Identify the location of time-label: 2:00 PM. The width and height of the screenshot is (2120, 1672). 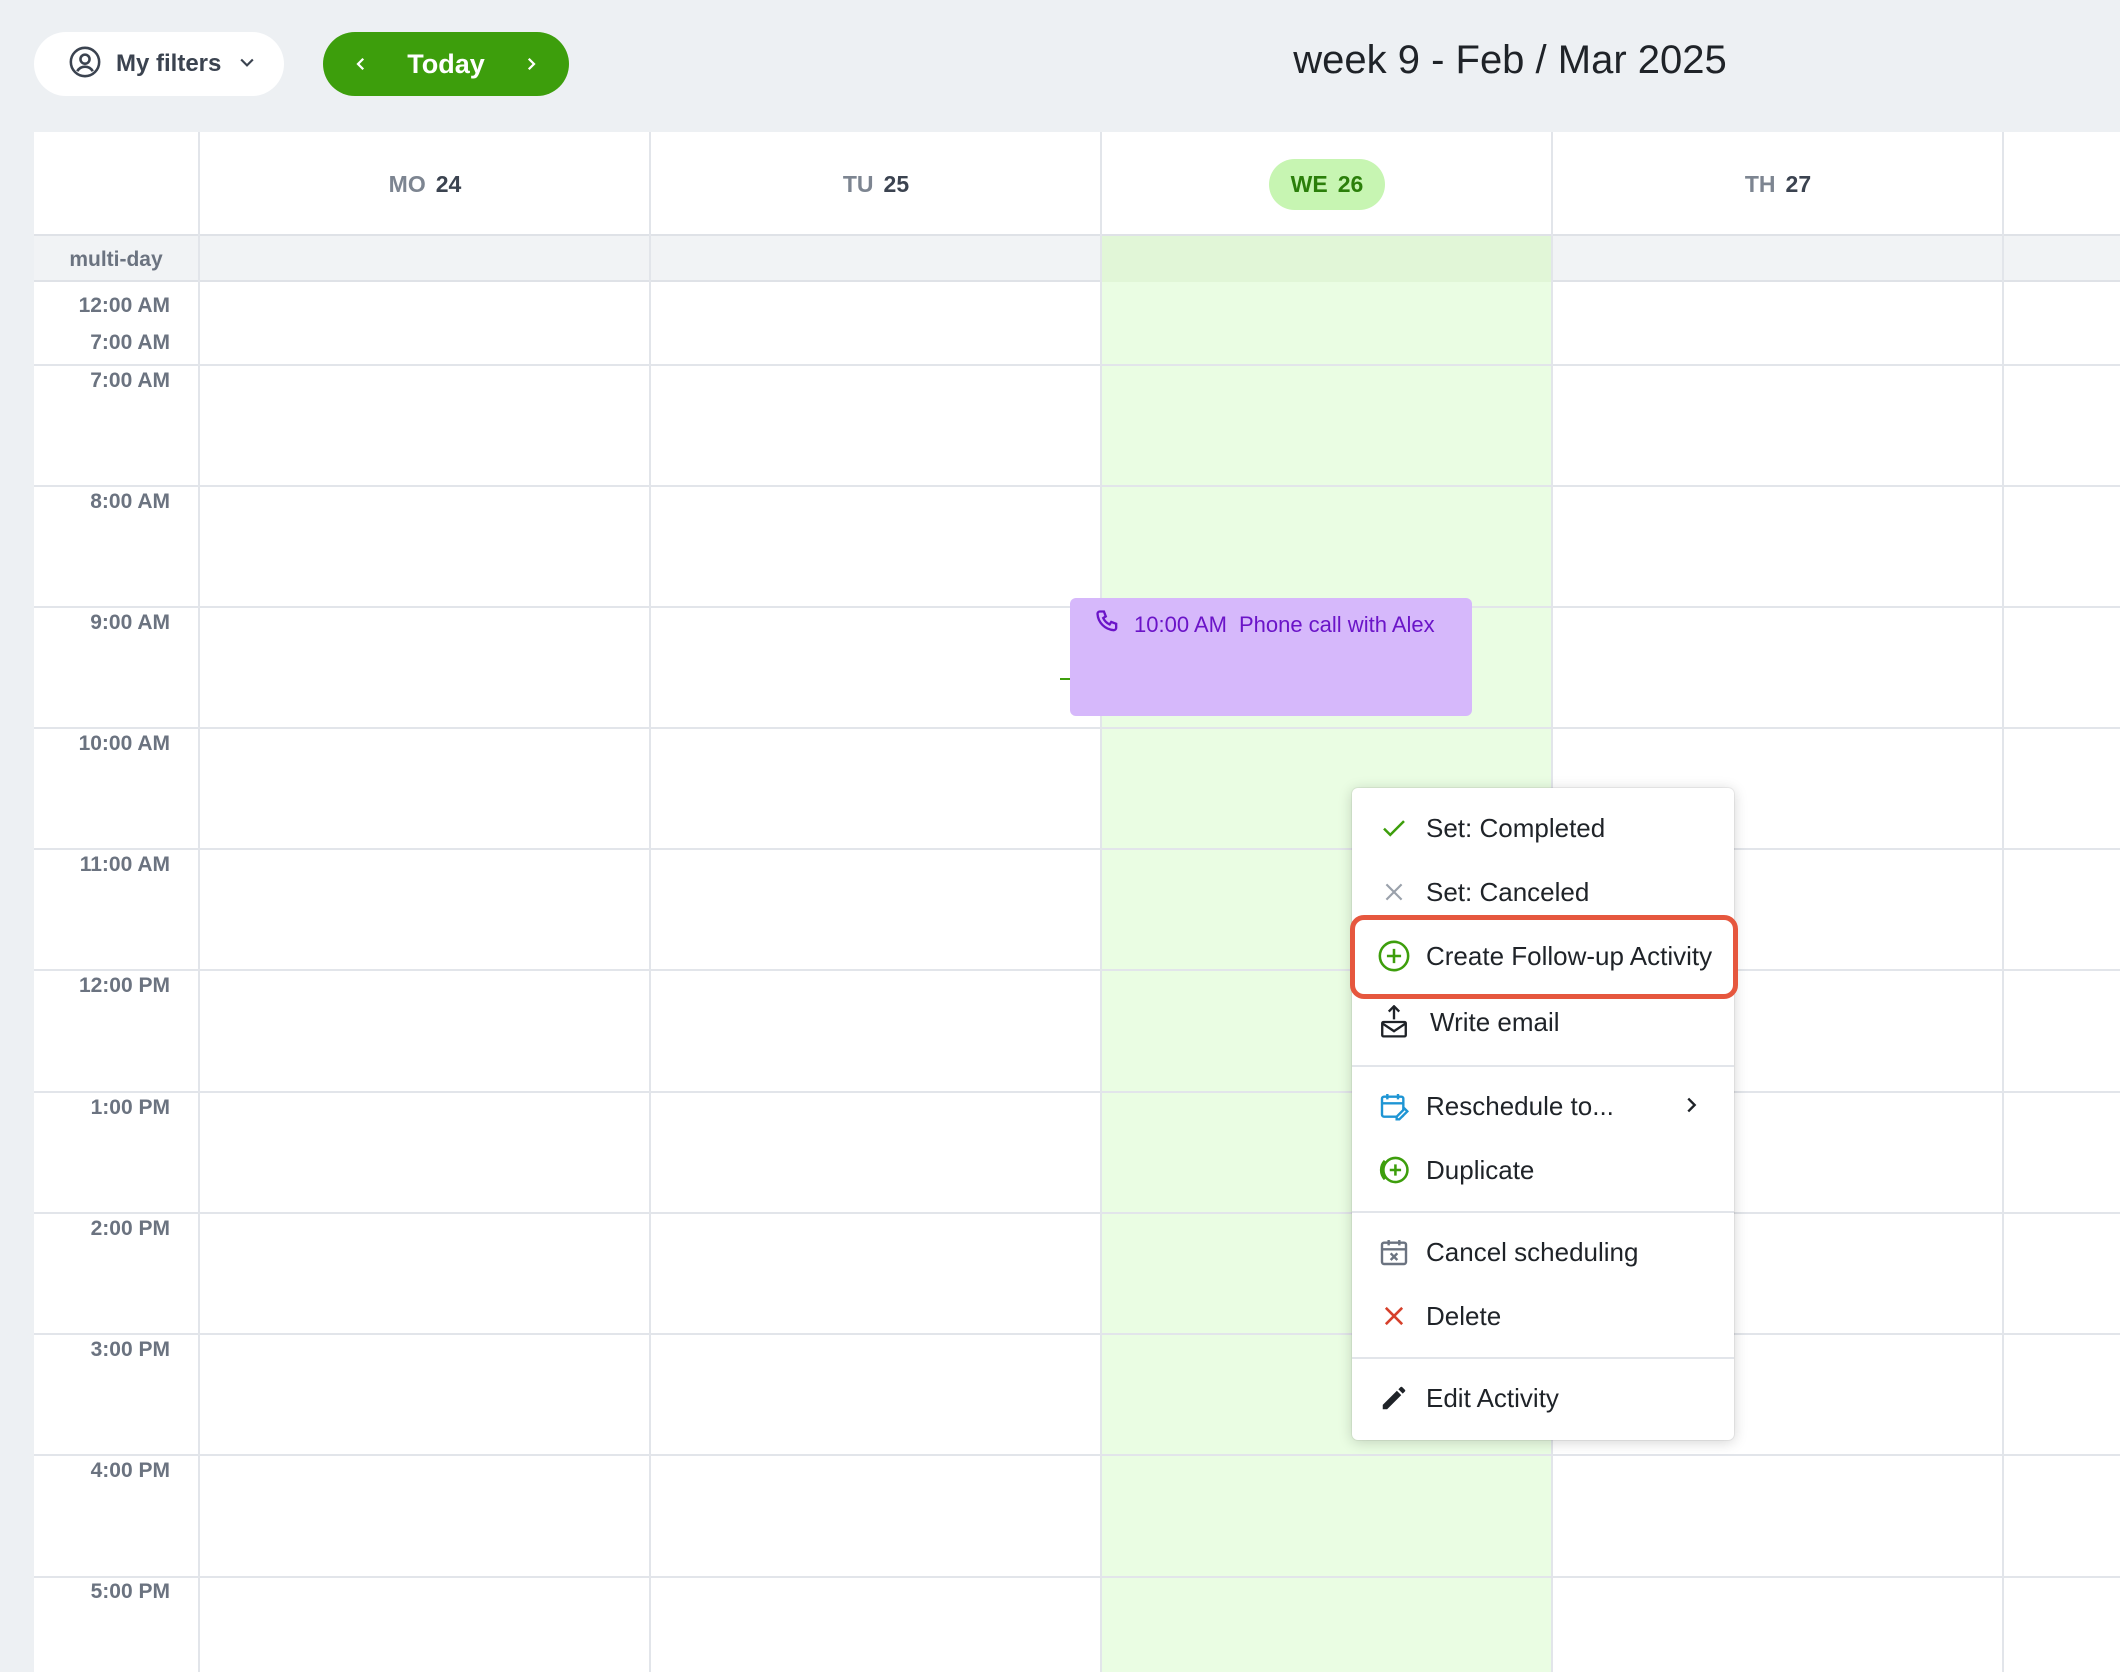
(130, 1228).